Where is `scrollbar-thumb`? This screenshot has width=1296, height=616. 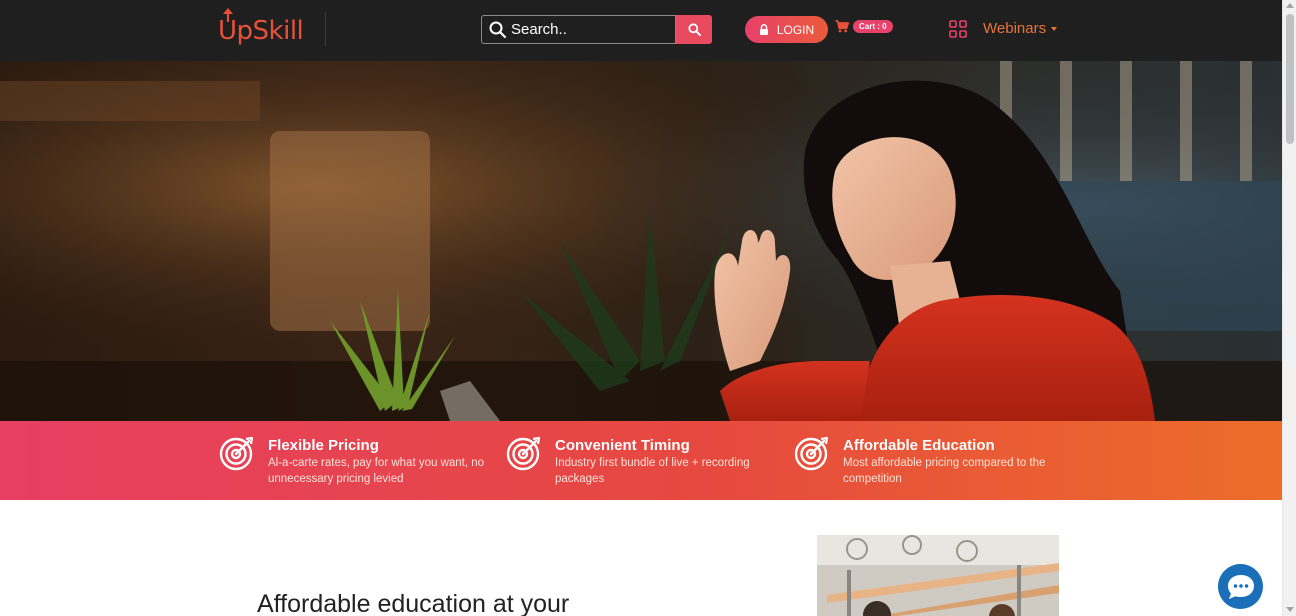 scrollbar-thumb is located at coordinates (1290, 79).